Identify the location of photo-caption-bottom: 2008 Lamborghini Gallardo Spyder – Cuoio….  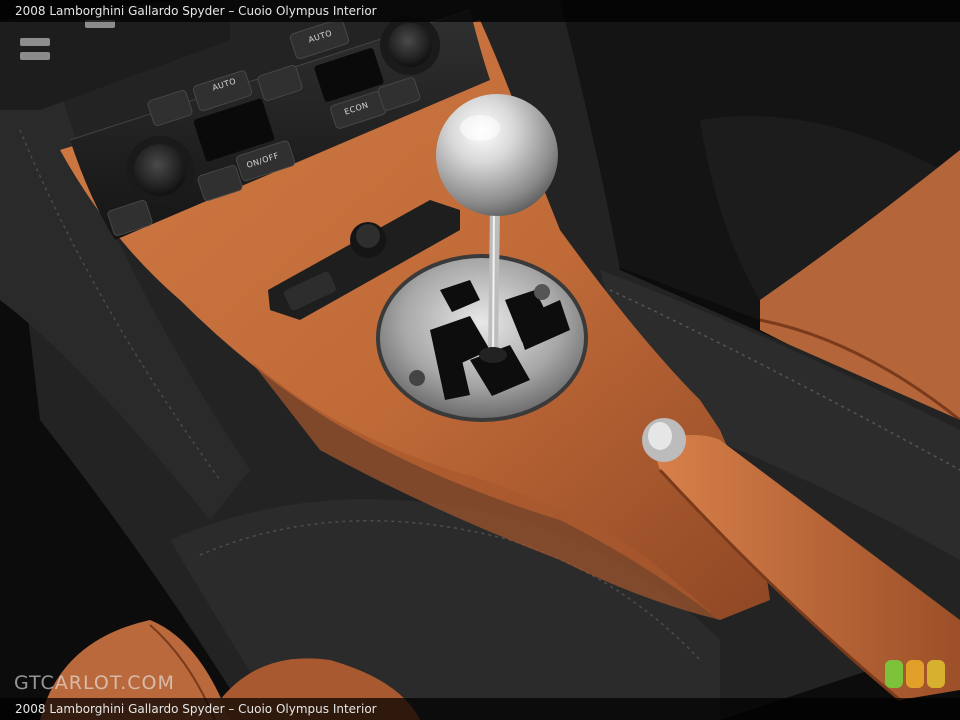
(480, 709).